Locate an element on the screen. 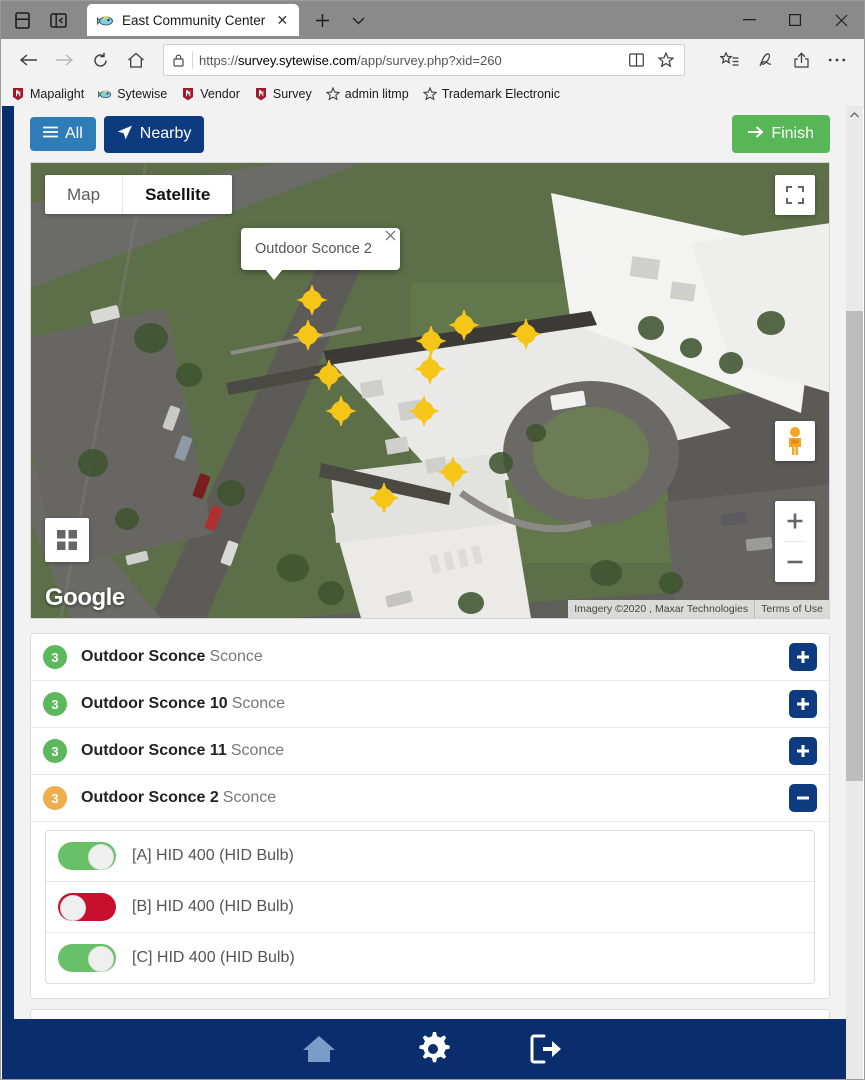  fixture-row-1: 3 Outdoor Sconce 10 Sconce is located at coordinates (430, 704).